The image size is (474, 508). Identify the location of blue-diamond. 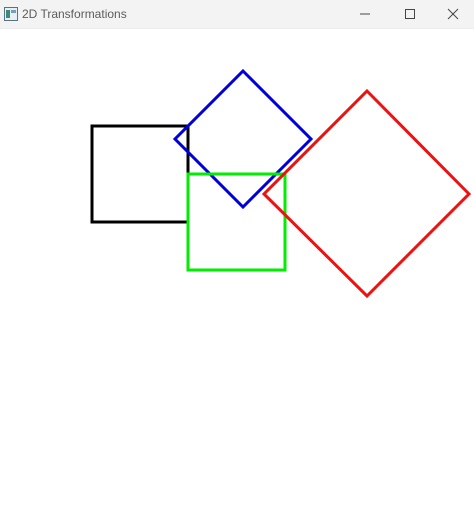
(243, 139).